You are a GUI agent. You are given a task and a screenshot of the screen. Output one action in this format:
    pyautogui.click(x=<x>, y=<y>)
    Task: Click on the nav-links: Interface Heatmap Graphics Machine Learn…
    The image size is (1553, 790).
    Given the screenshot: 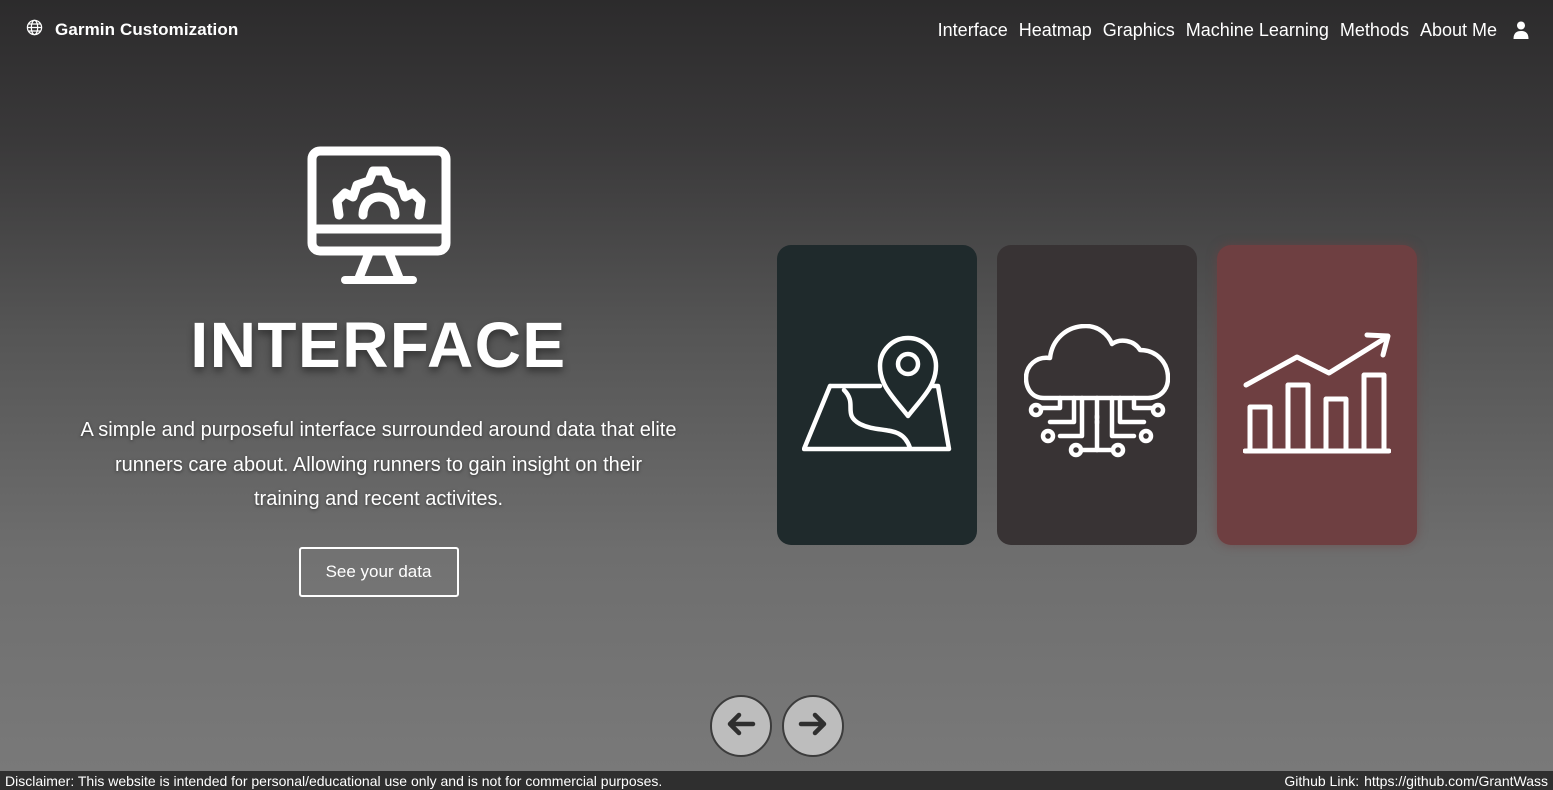 What is the action you would take?
    pyautogui.click(x=1233, y=30)
    